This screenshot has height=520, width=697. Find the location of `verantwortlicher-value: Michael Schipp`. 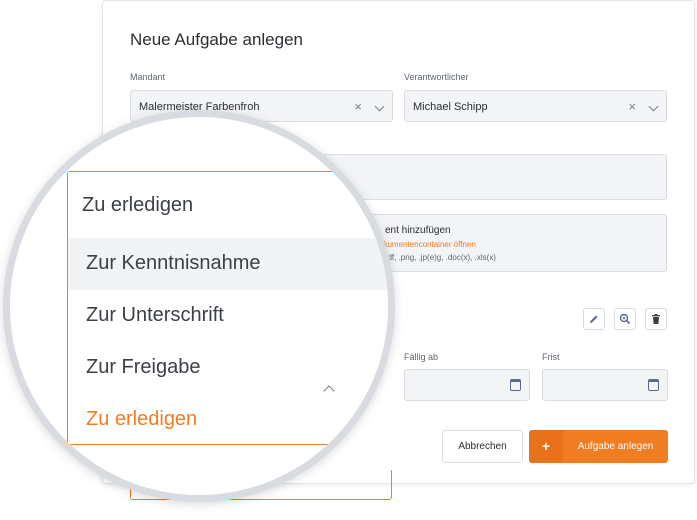

verantwortlicher-value: Michael Schipp is located at coordinates (450, 107).